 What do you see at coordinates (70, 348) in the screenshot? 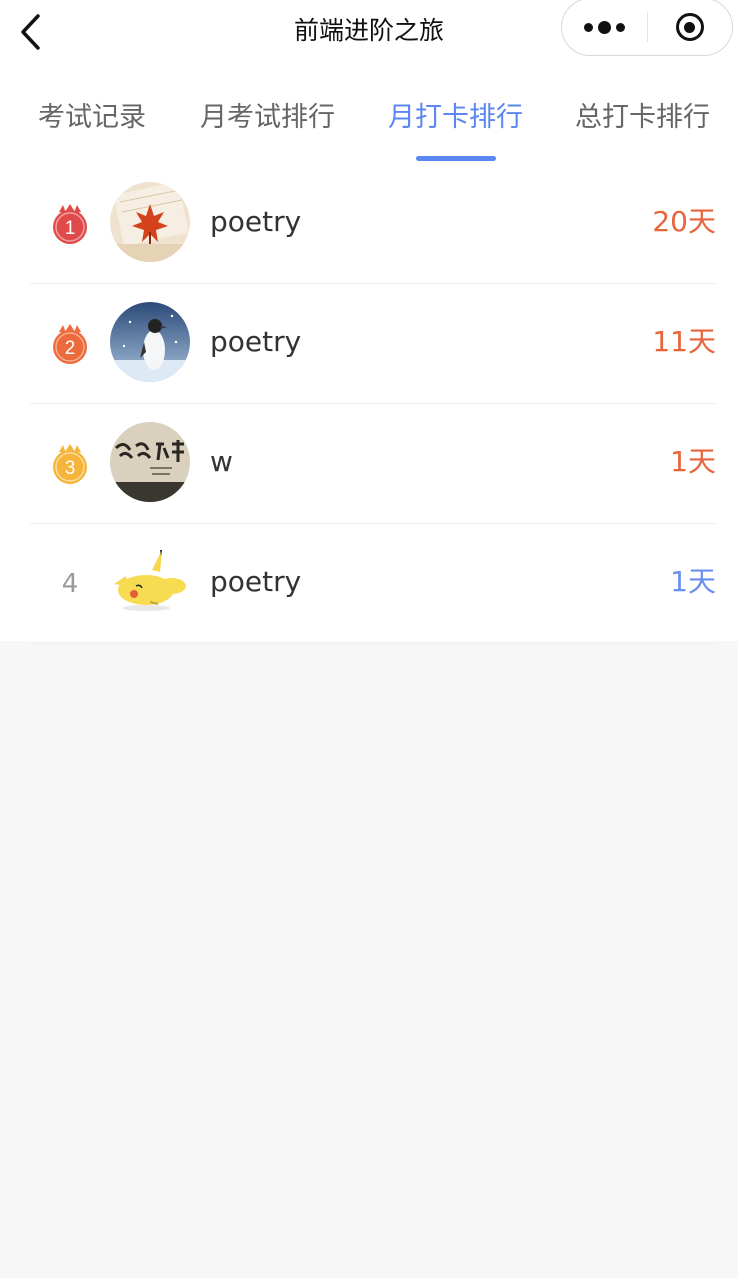
I see `svg-text: 2` at bounding box center [70, 348].